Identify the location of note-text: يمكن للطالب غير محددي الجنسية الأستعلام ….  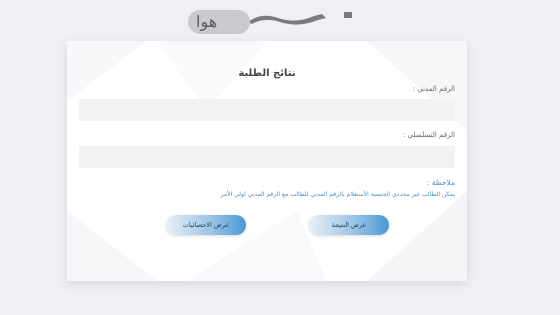
(337, 194).